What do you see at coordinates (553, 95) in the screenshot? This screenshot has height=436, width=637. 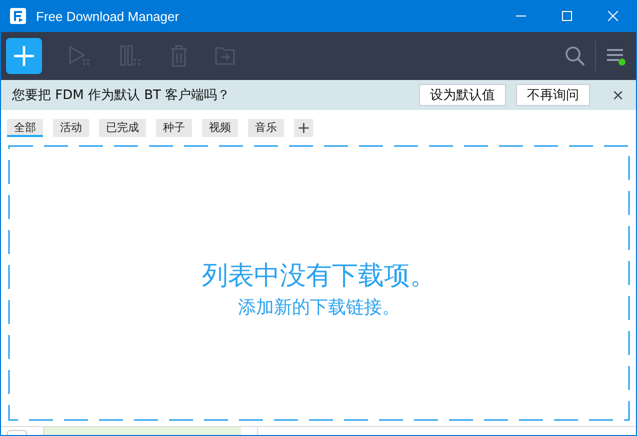 I see `notification-button: 不再询问` at bounding box center [553, 95].